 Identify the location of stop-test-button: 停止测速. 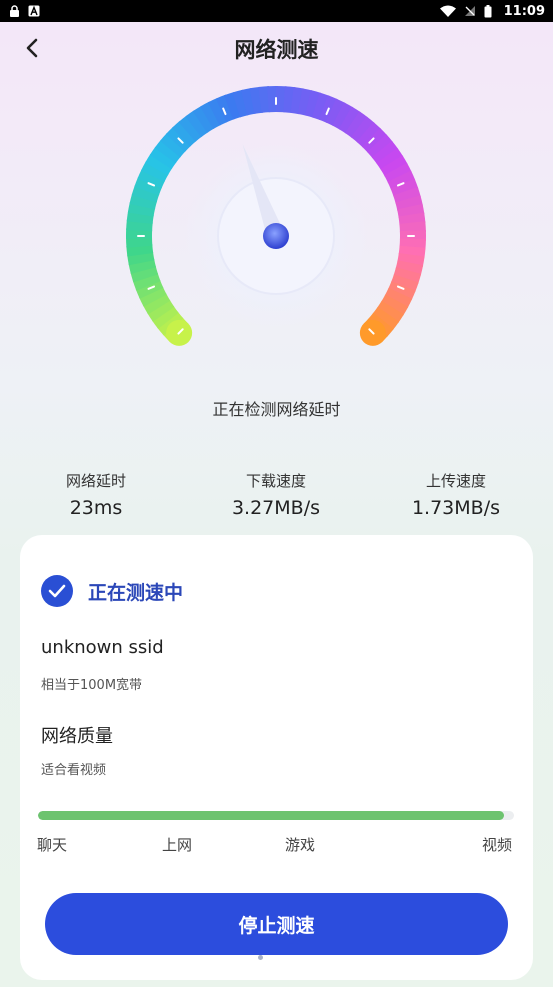
(276, 924).